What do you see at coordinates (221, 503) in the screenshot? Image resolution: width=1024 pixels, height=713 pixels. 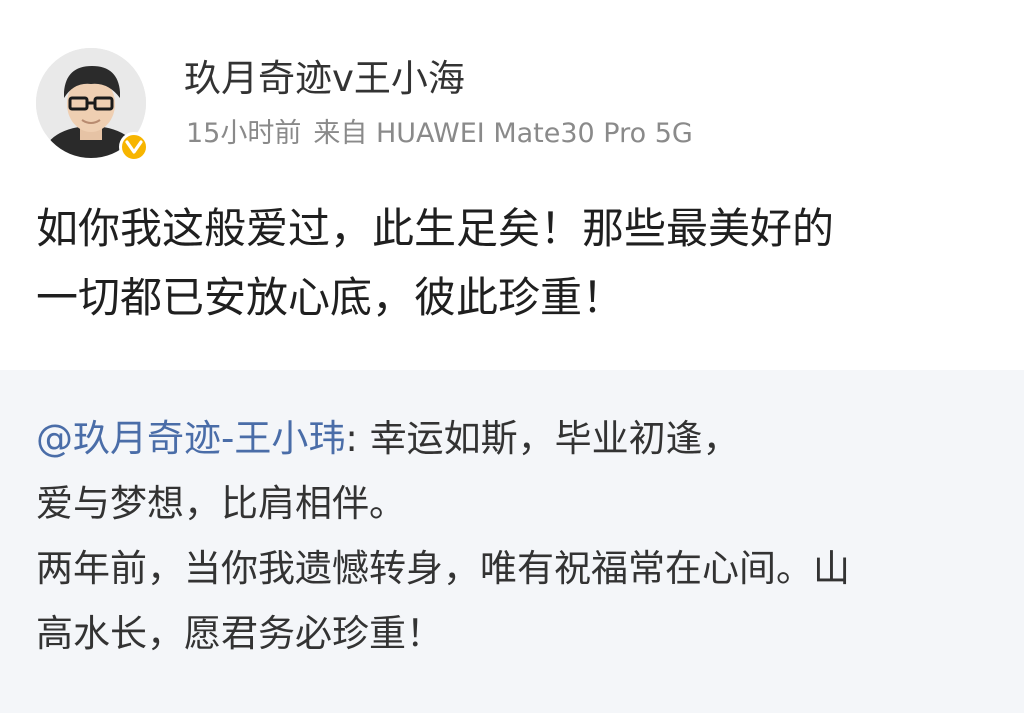 I see `repost-line: 爱与梦想，比肩相伴。` at bounding box center [221, 503].